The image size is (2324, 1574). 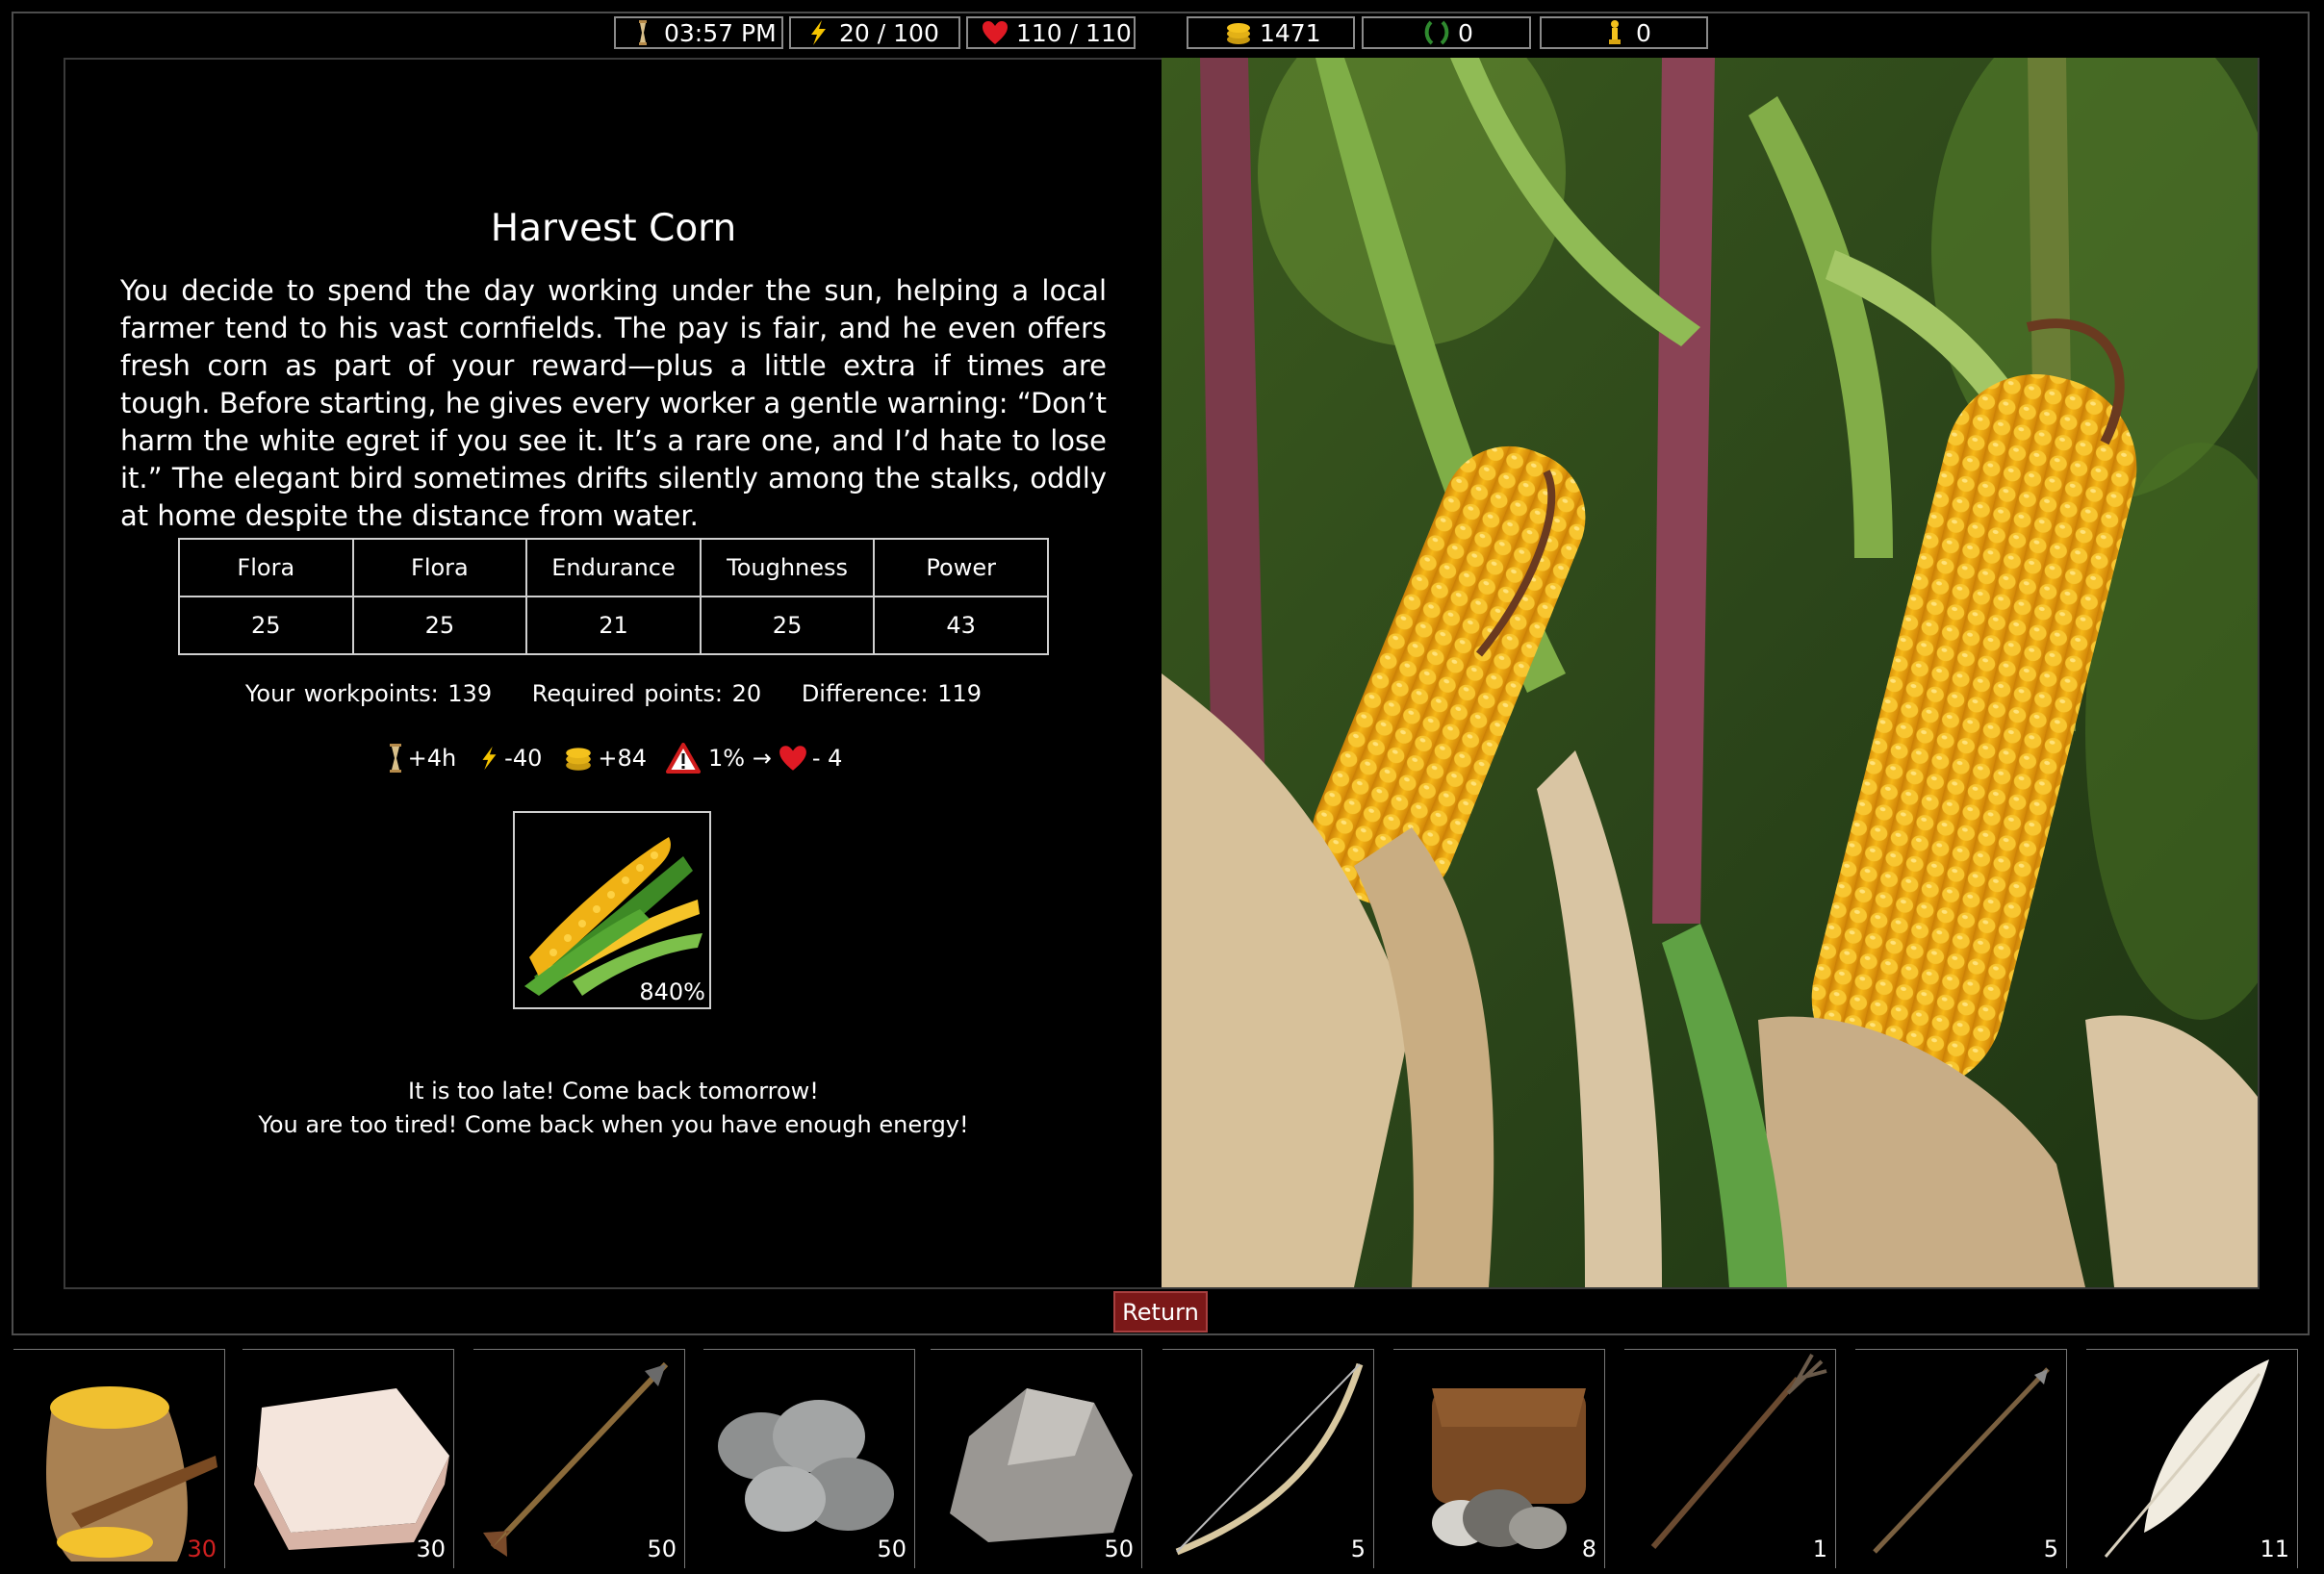 I want to click on reward-percent: 840%, so click(x=672, y=992).